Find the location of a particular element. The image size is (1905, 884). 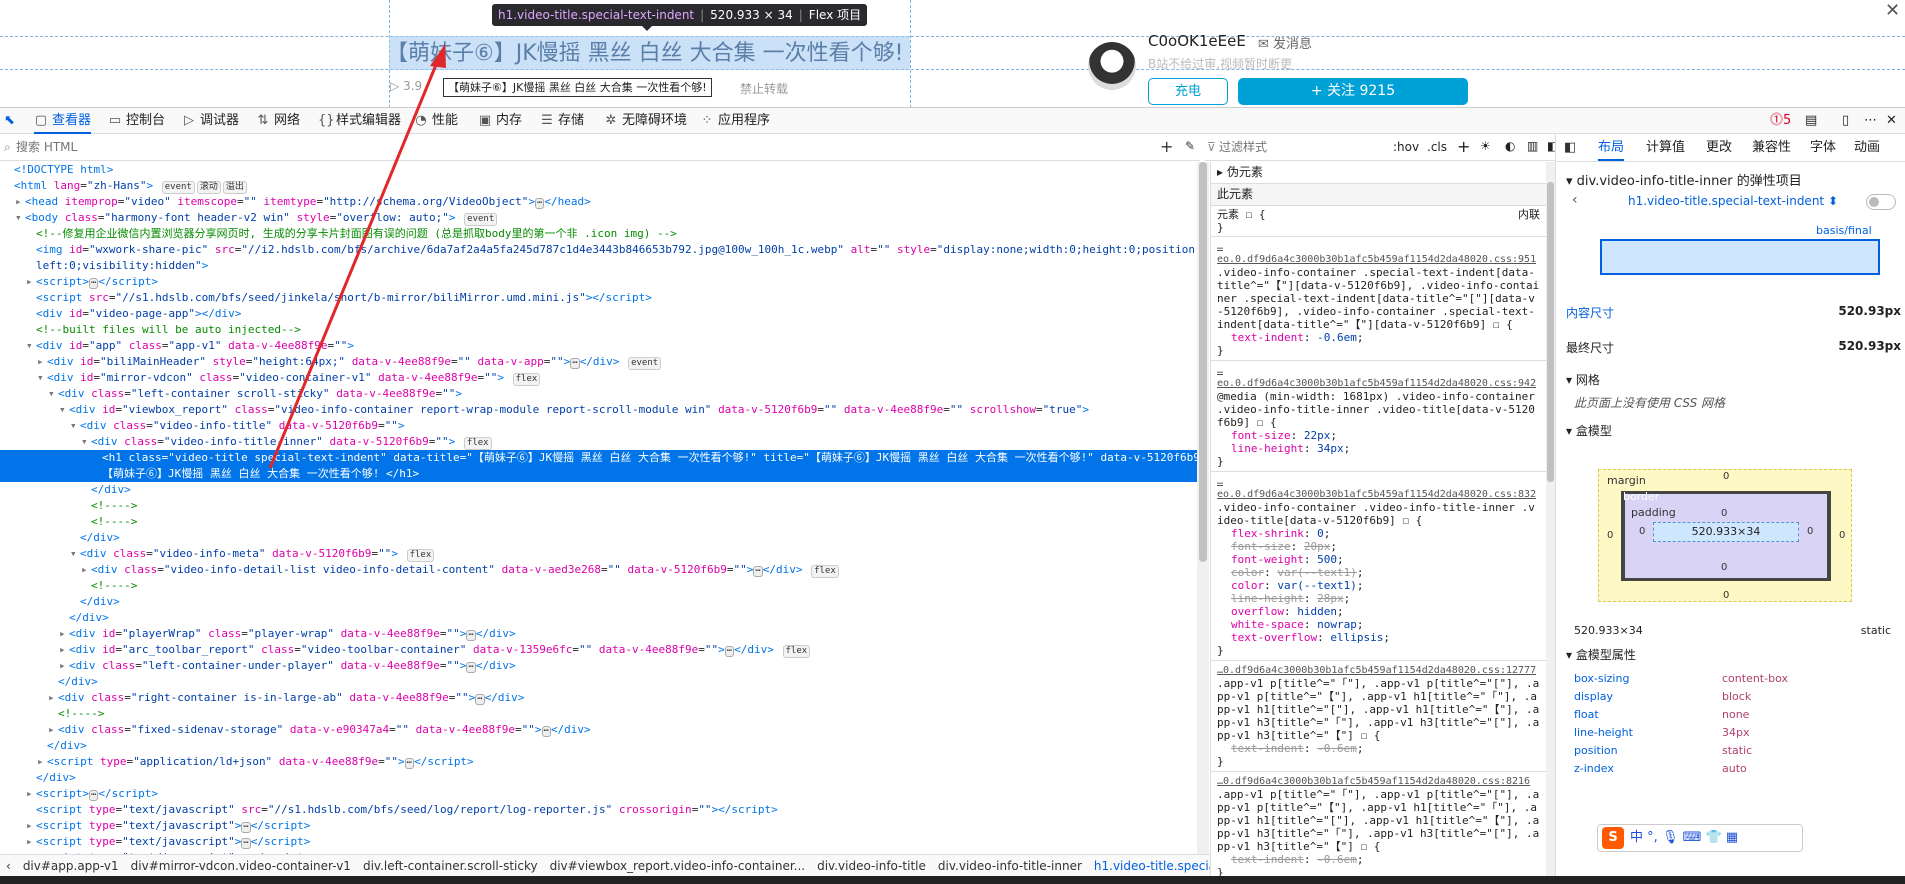

tree-node: <!--built files will be auto injected--> is located at coordinates (598, 330).